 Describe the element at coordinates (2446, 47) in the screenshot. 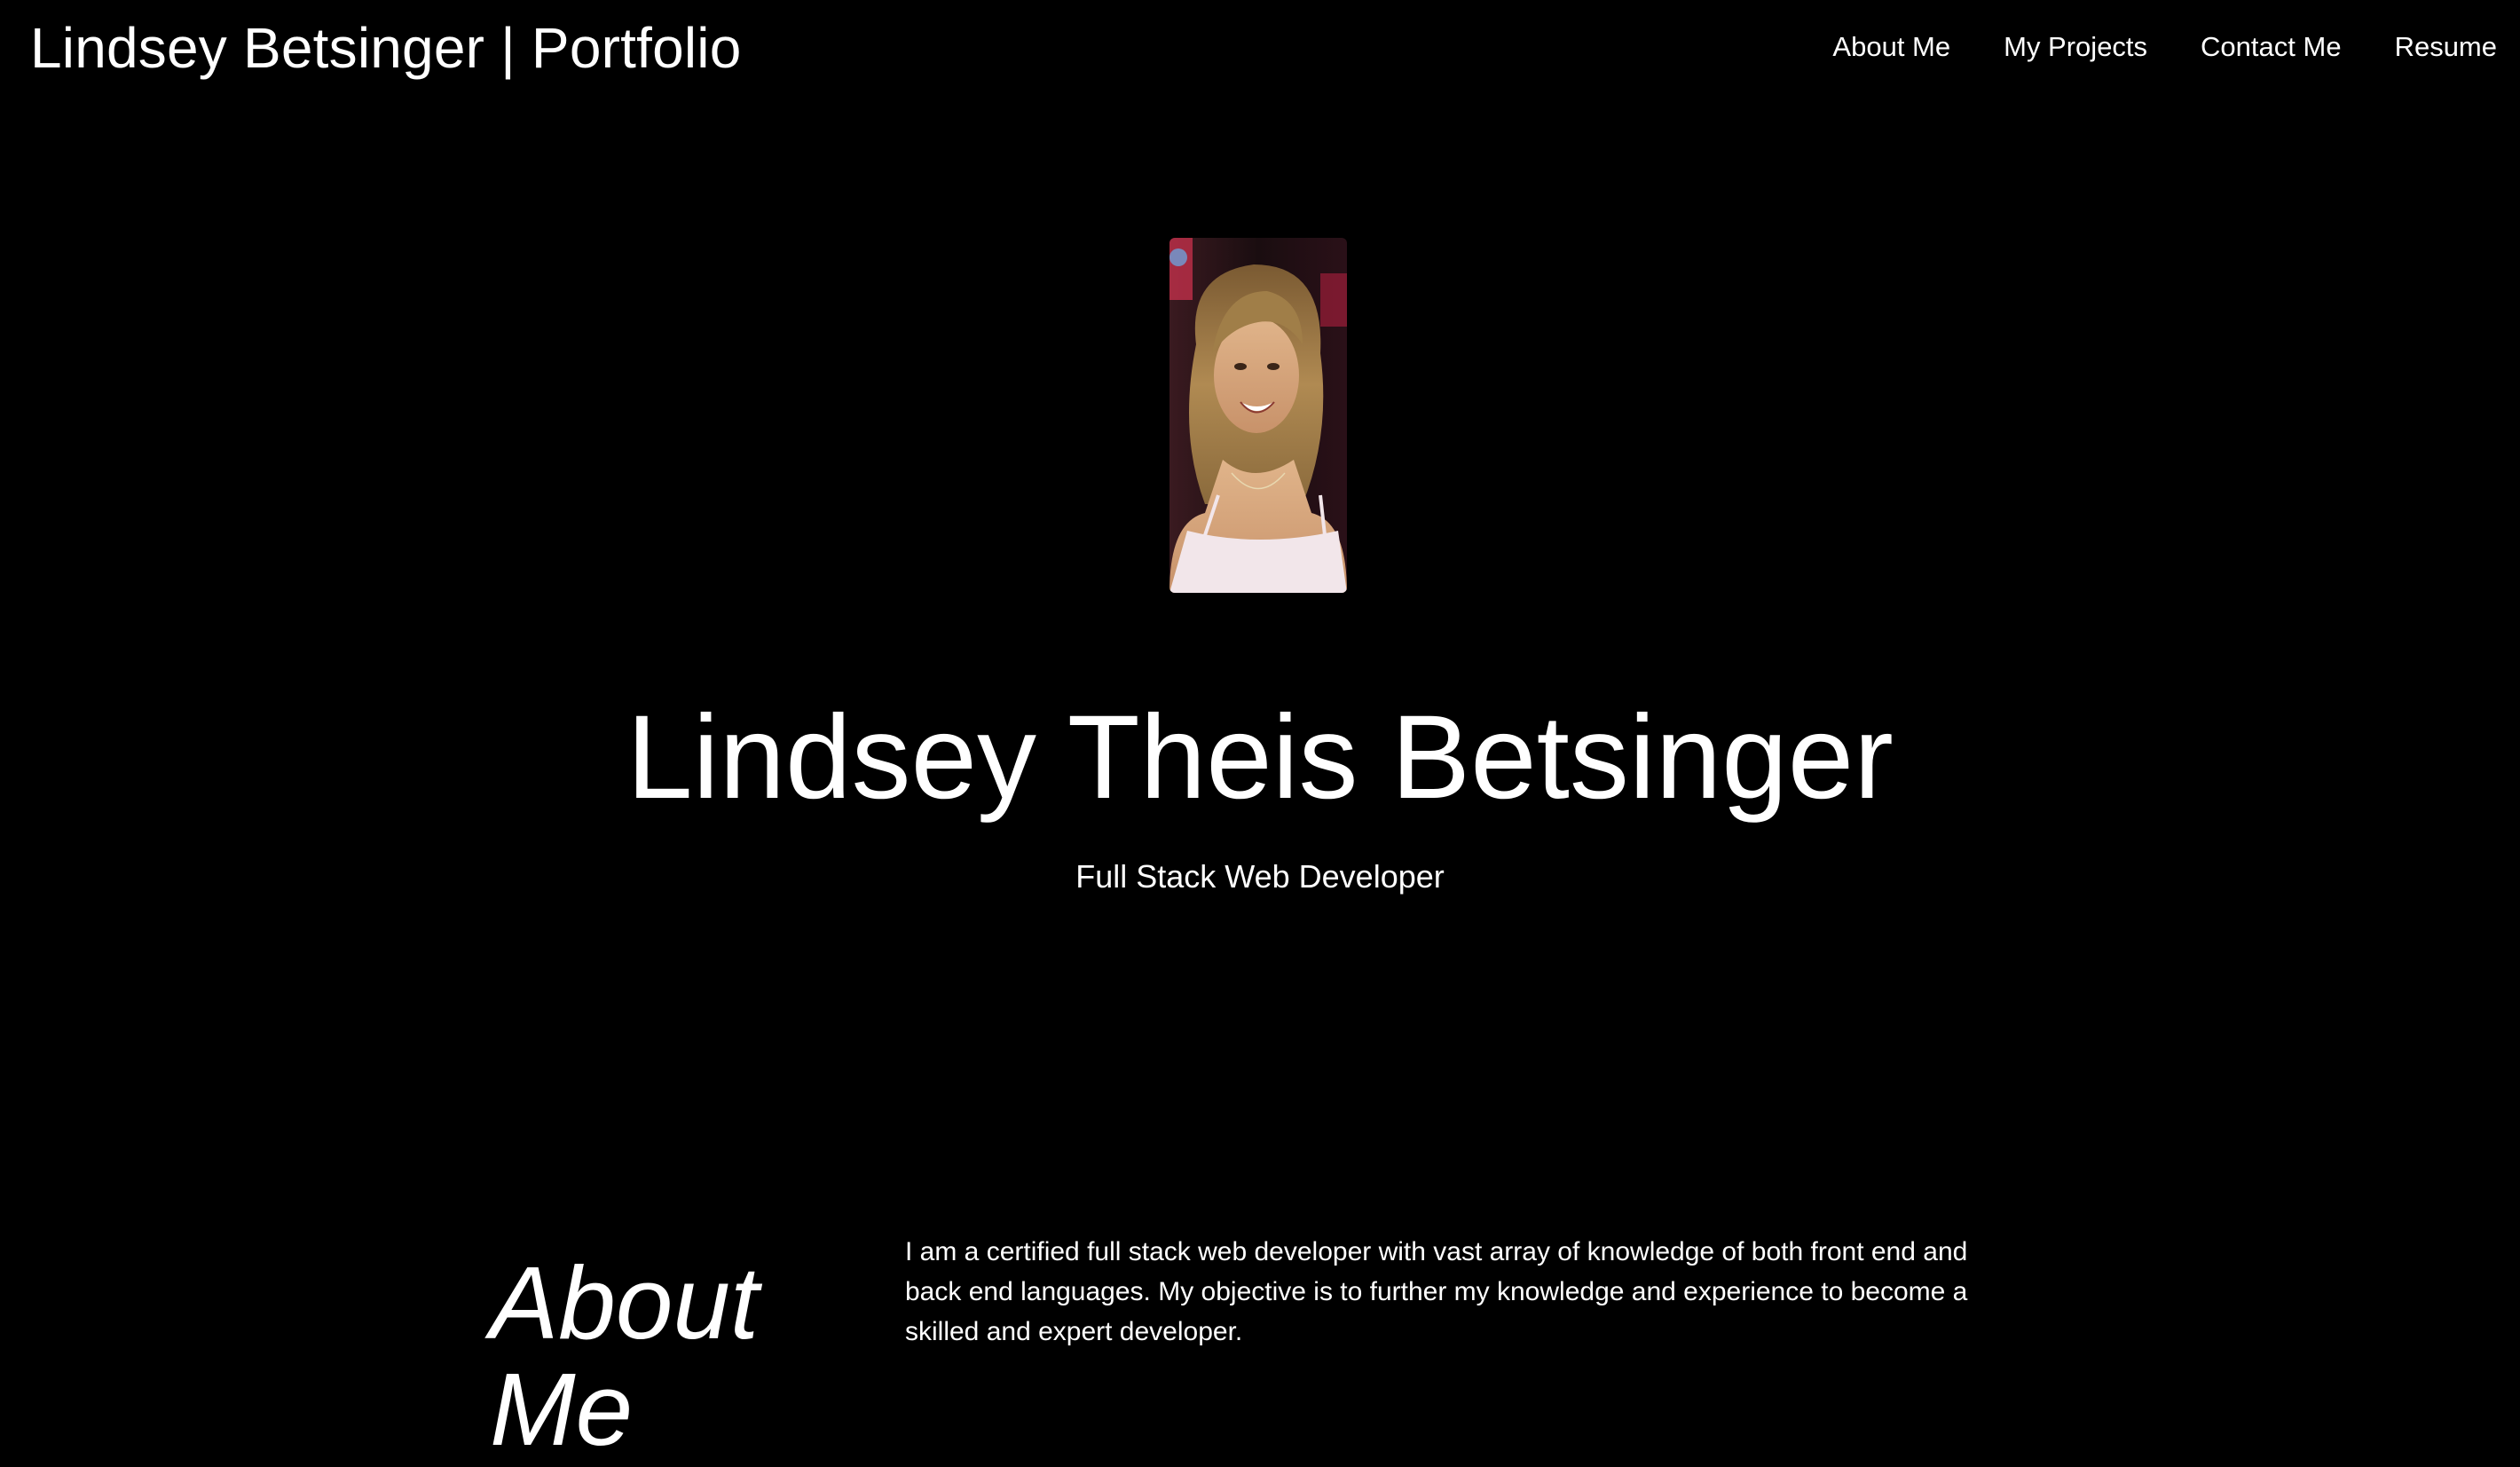

I see `nav-resume: Resume` at that location.